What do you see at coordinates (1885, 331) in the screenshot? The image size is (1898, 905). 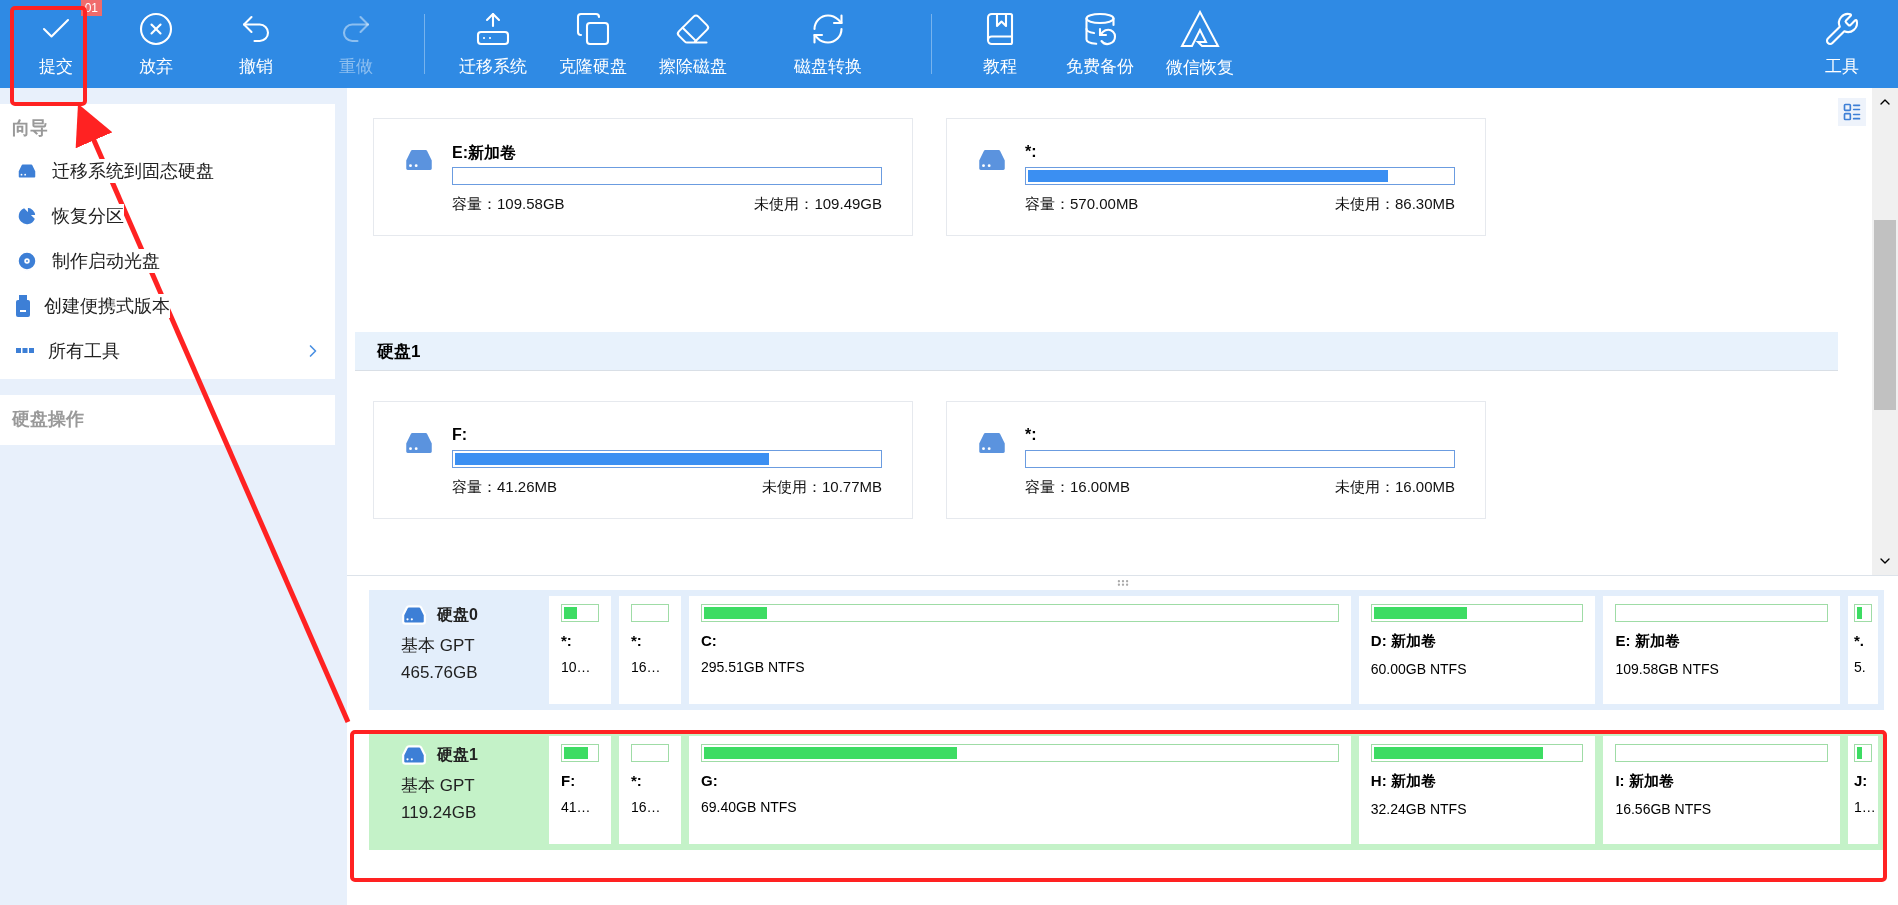 I see `scrollbar` at bounding box center [1885, 331].